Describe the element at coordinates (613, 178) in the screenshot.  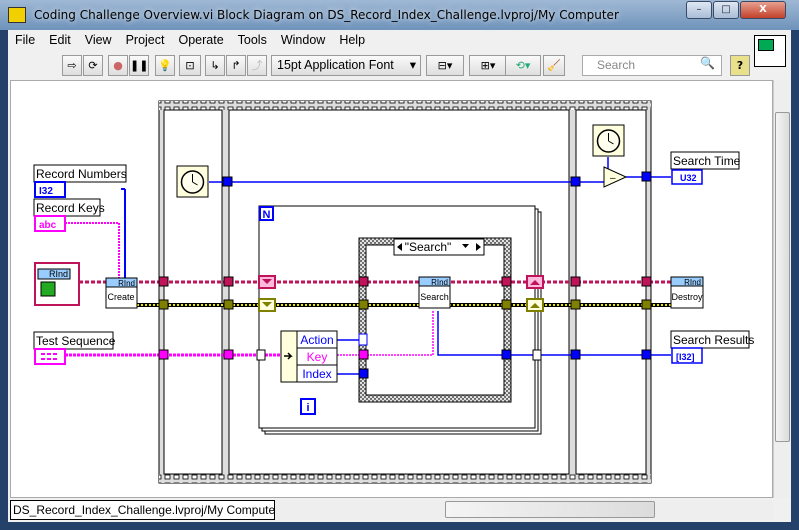
I see `subtract-label: –` at that location.